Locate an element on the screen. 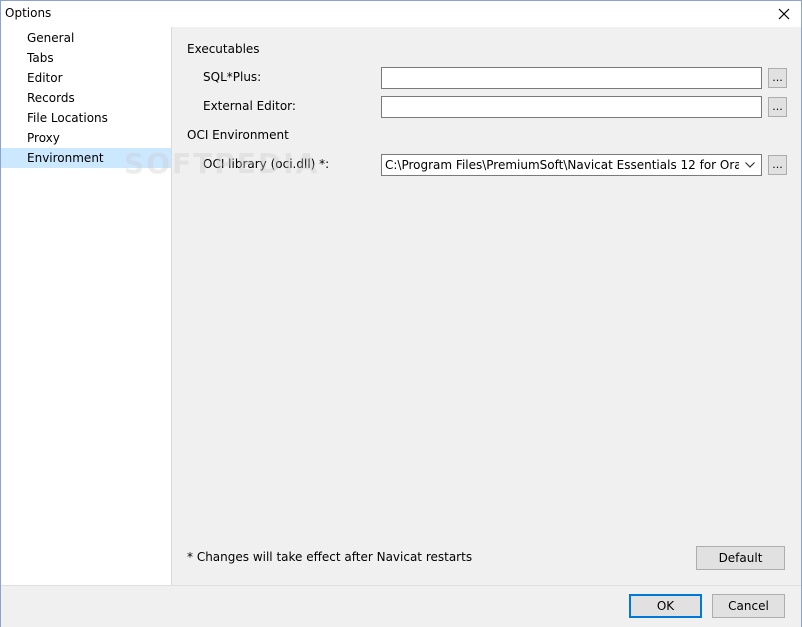 The width and height of the screenshot is (802, 627). chevron-down-icon is located at coordinates (750, 165).